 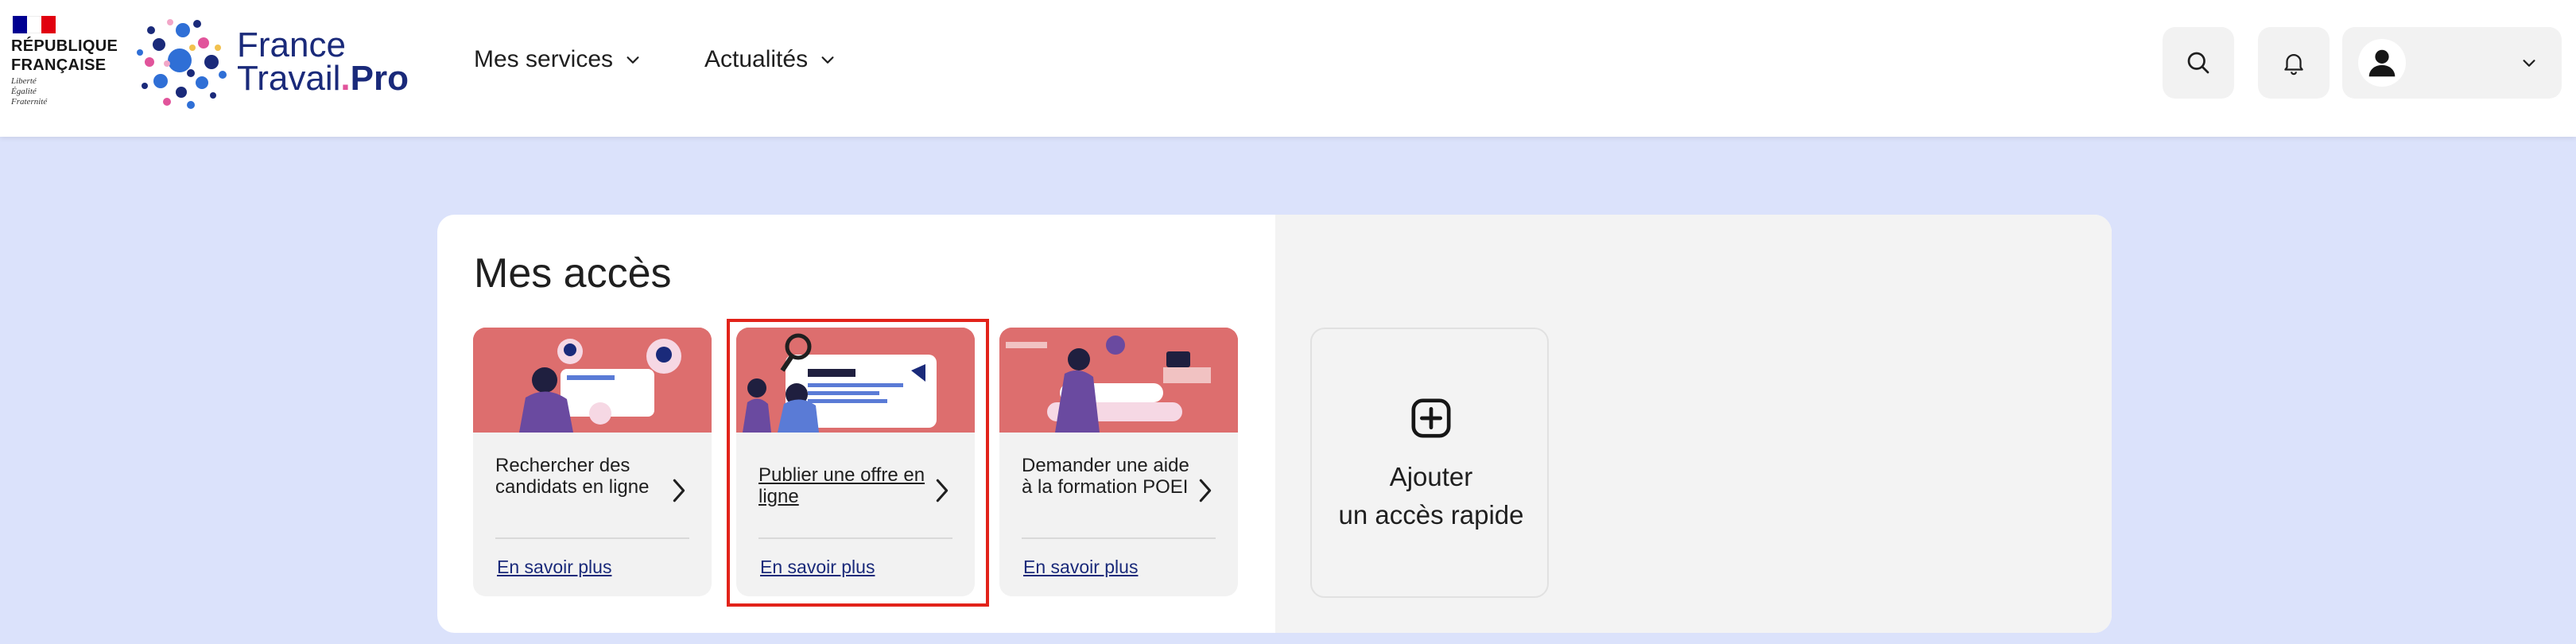 I want to click on add-quick-access-button: Ajouter un accès rapide, so click(x=1429, y=463).